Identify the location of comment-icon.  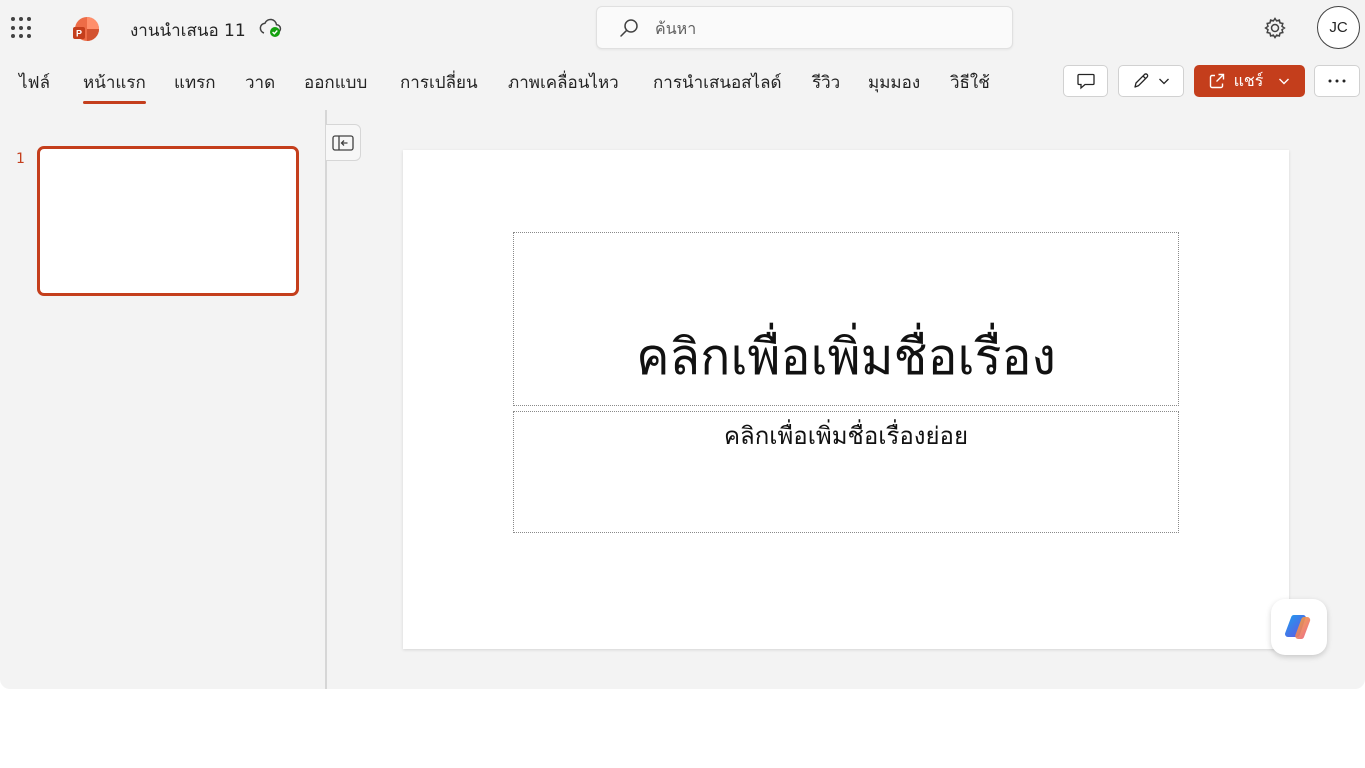
(1085, 81).